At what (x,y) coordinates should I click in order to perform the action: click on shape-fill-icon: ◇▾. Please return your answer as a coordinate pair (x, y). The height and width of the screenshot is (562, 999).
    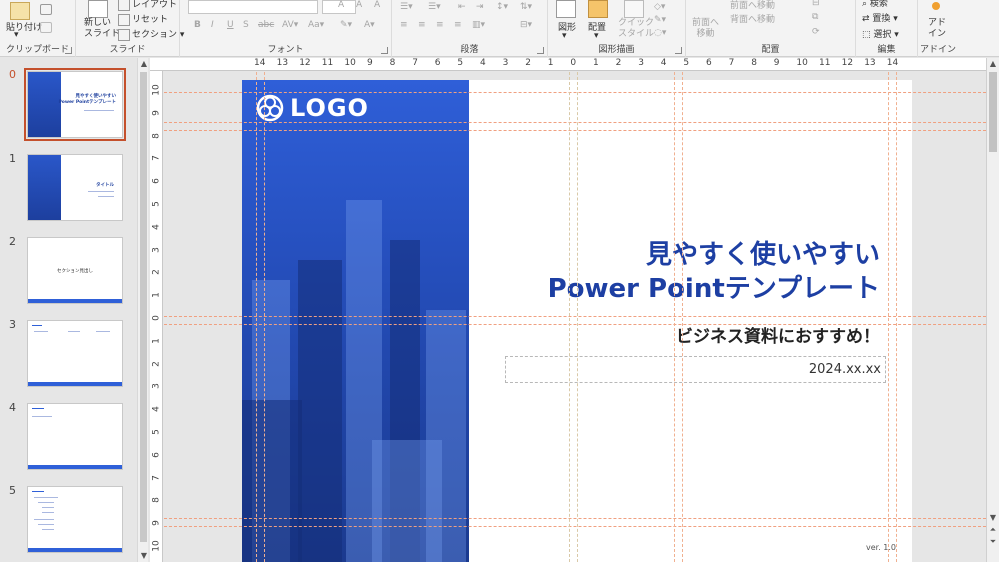
    Looking at the image, I should click on (659, 7).